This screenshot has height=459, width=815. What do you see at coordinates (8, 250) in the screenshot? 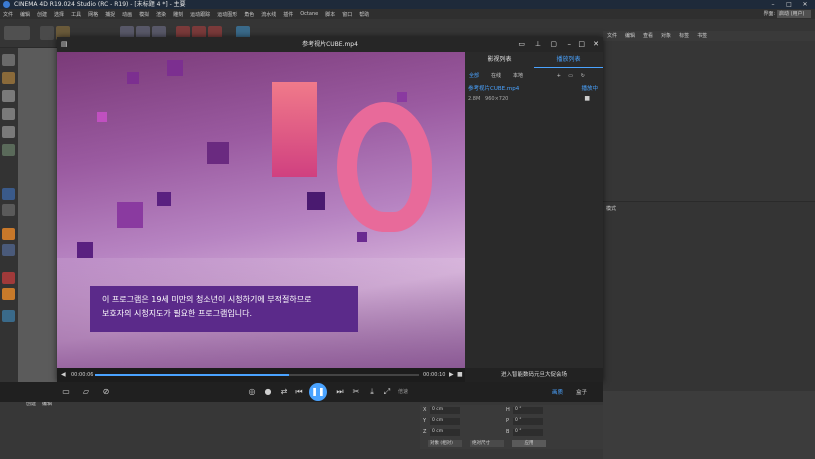
I see `plugin-icon` at bounding box center [8, 250].